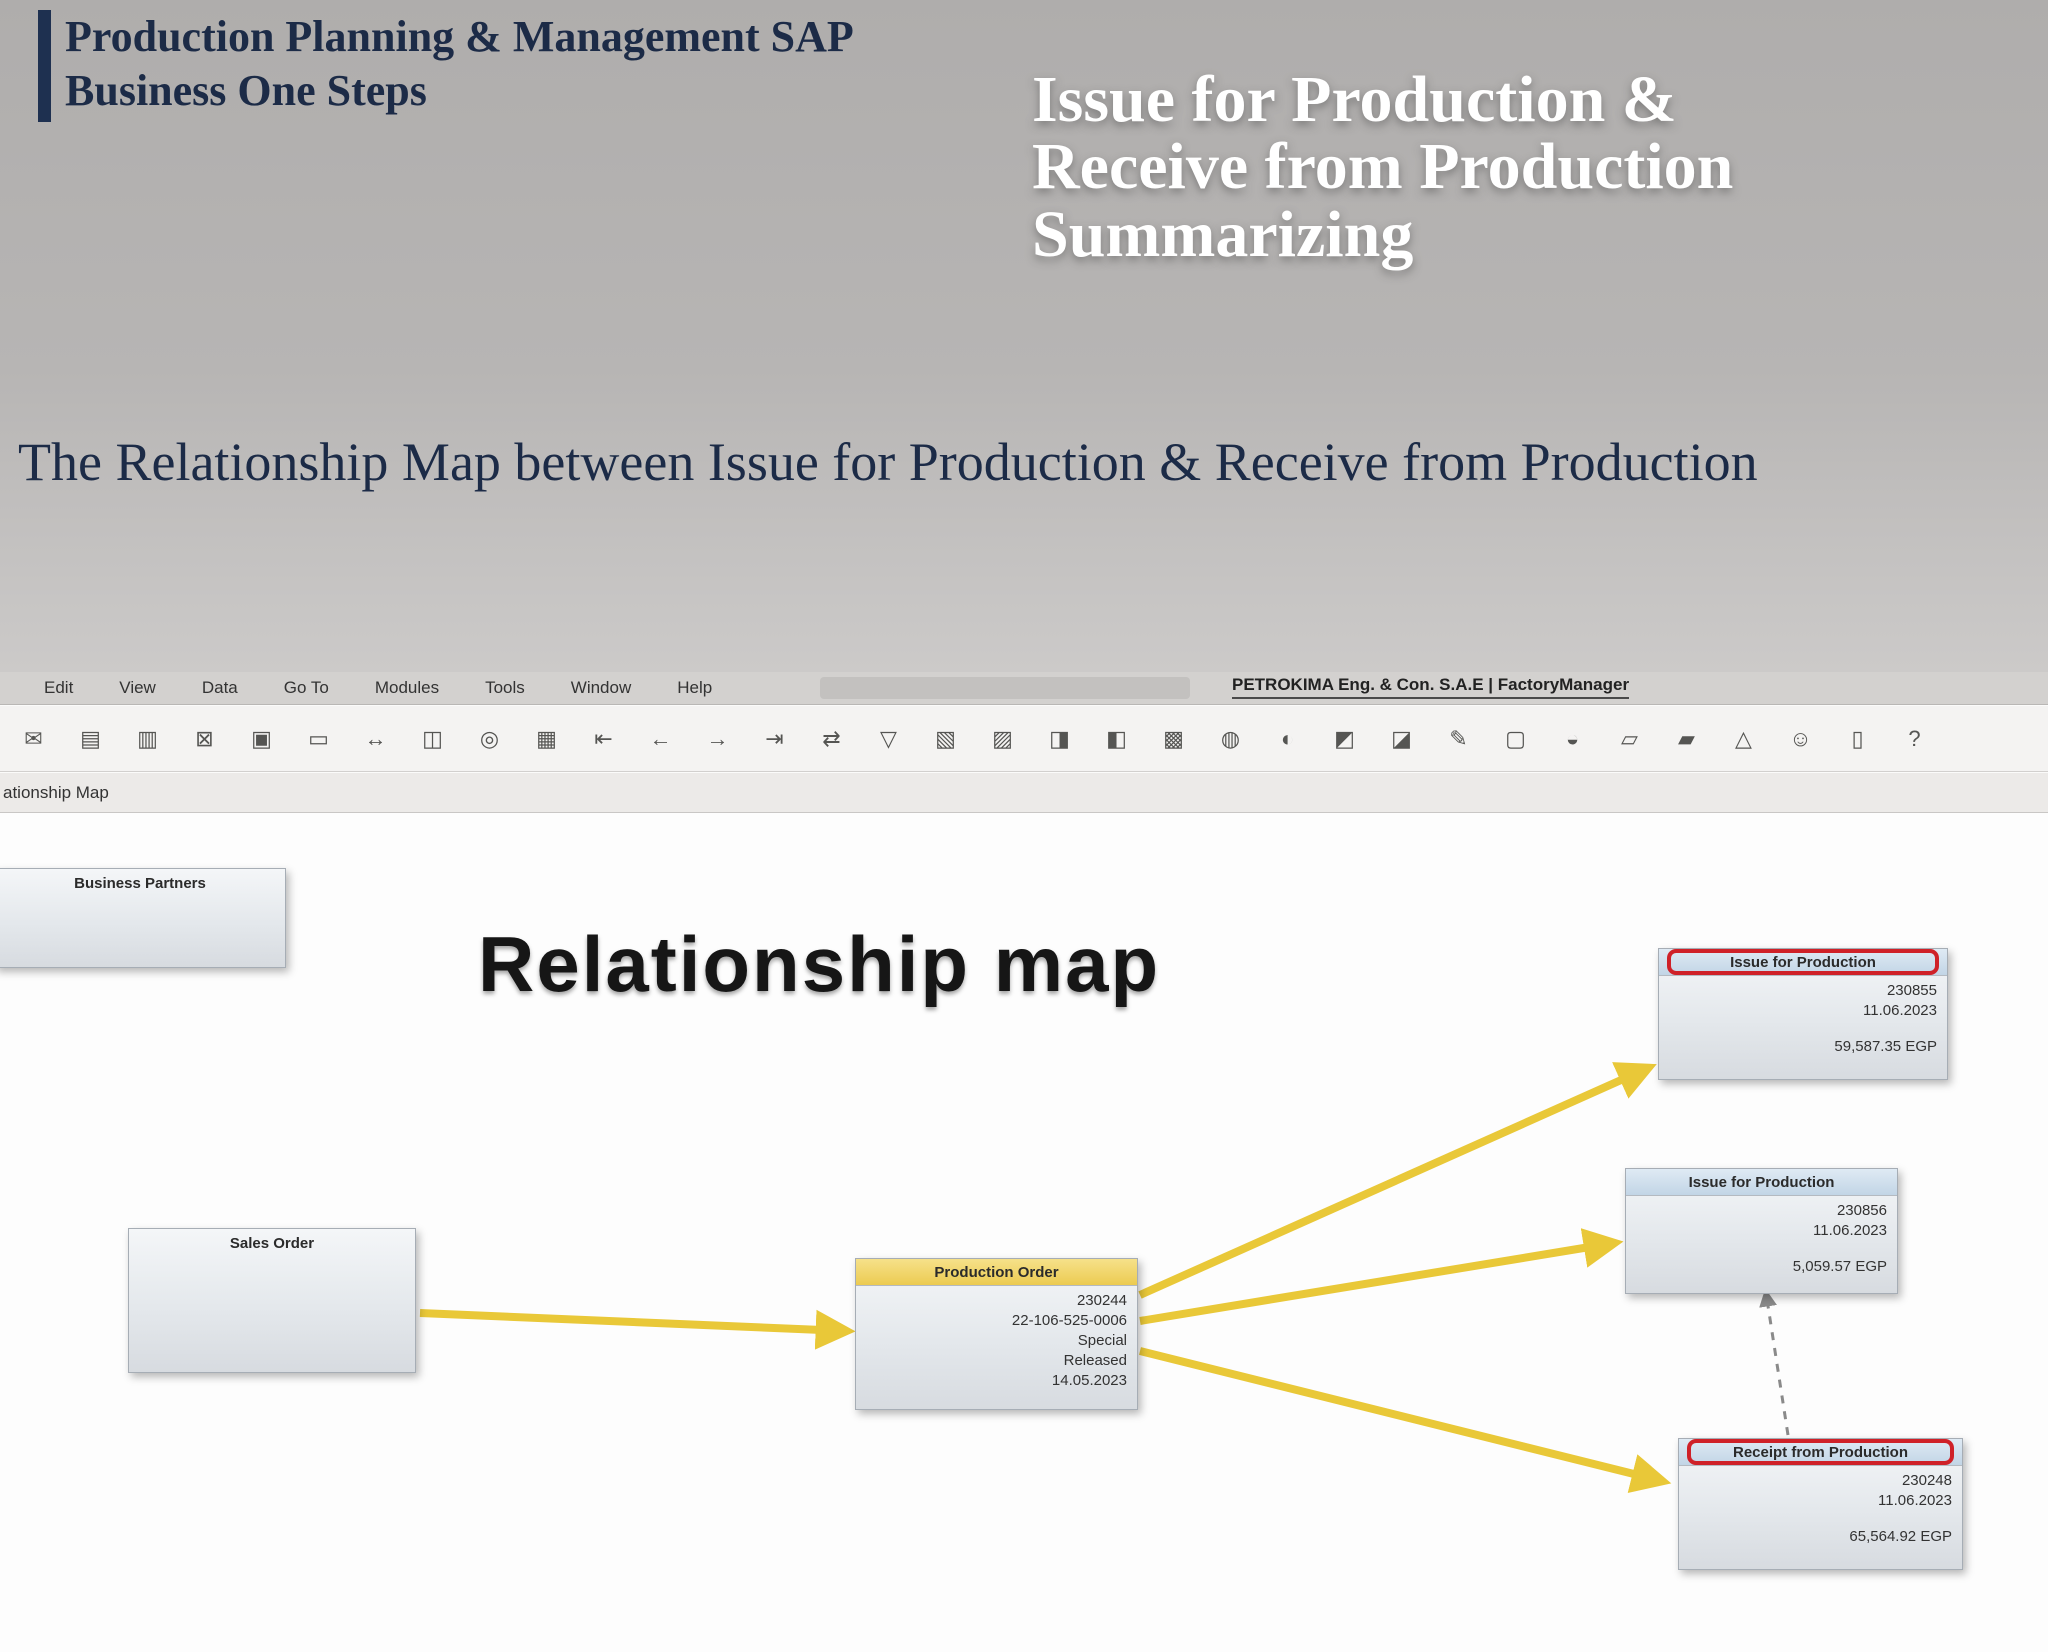  I want to click on first-record-icon: ⇤, so click(603, 738).